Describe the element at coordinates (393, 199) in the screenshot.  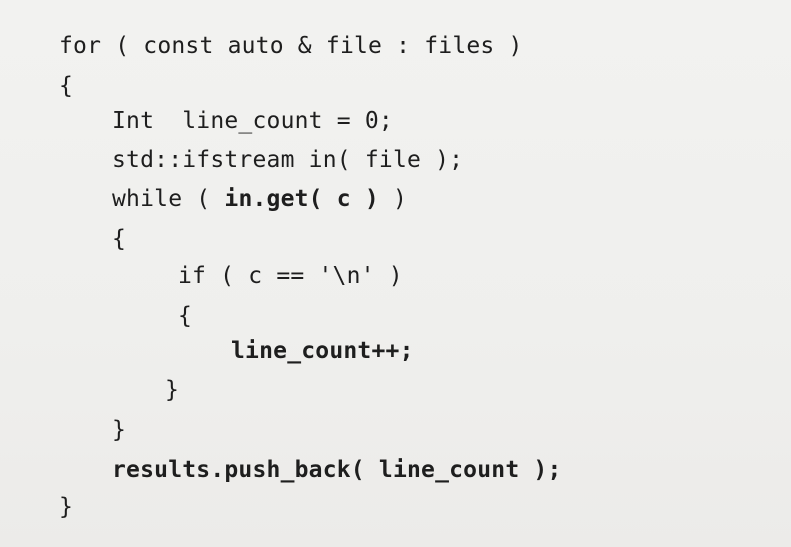
I see `code-text: )` at that location.